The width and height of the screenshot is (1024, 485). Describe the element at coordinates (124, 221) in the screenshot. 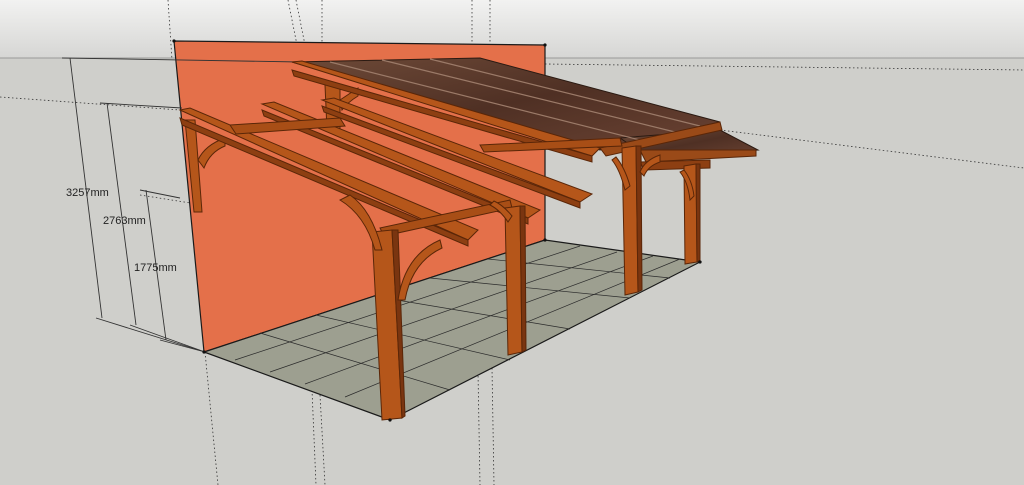

I see `dimension-label-eave-height: 2763mm` at that location.